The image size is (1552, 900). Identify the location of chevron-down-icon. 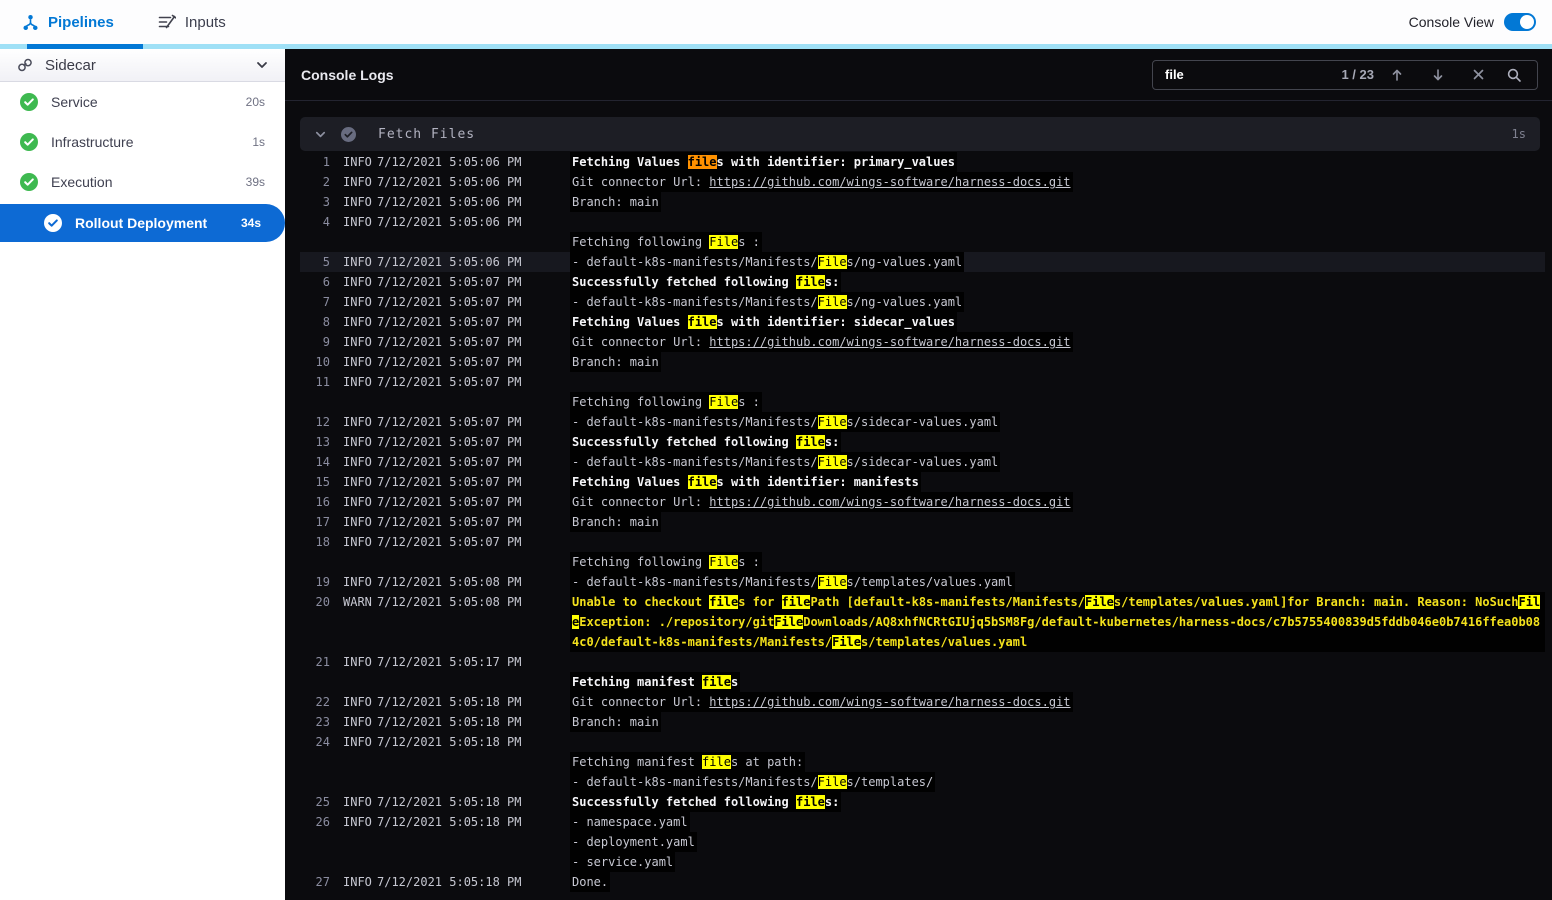
(262, 65).